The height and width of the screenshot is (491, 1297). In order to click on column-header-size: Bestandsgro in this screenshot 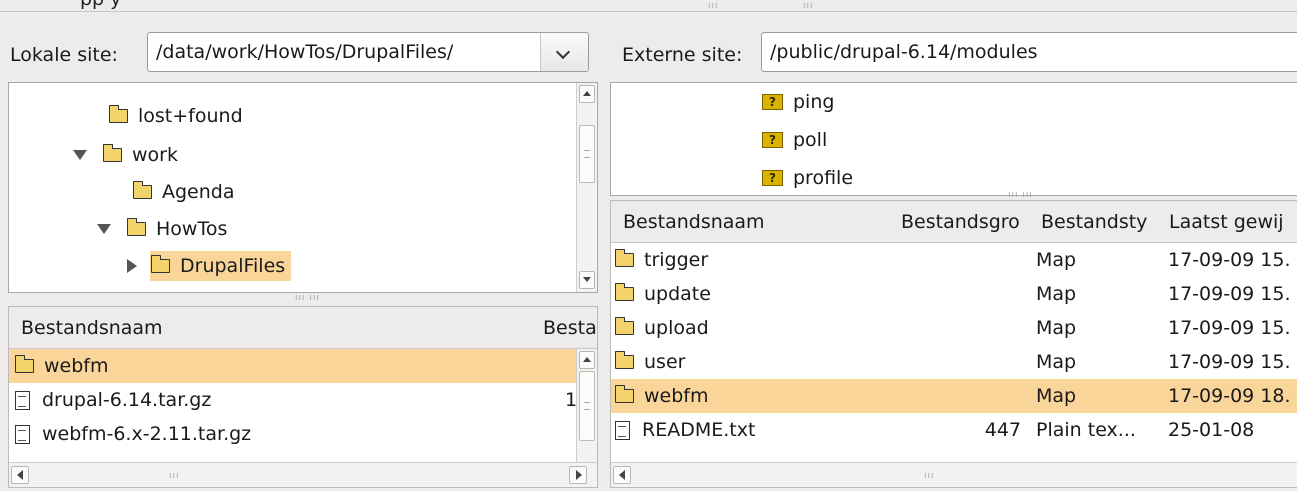, I will do `click(970, 222)`.